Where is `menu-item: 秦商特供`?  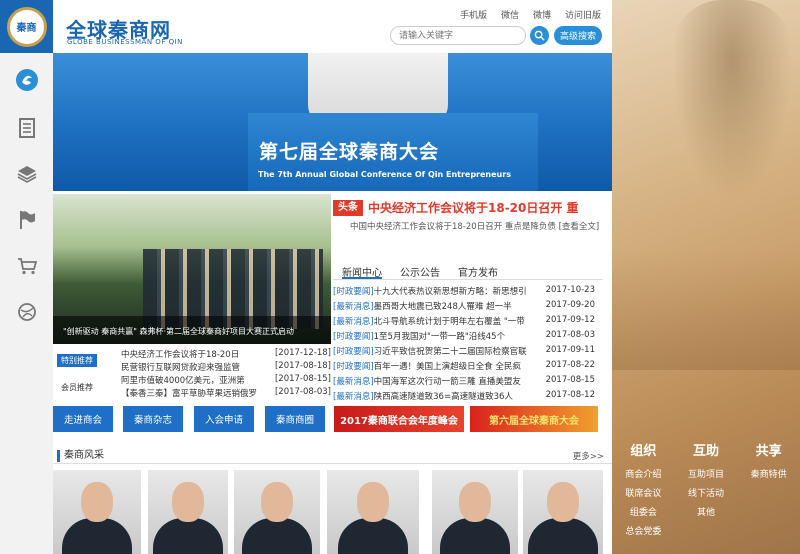
menu-item: 秦商特供 is located at coordinates (768, 473).